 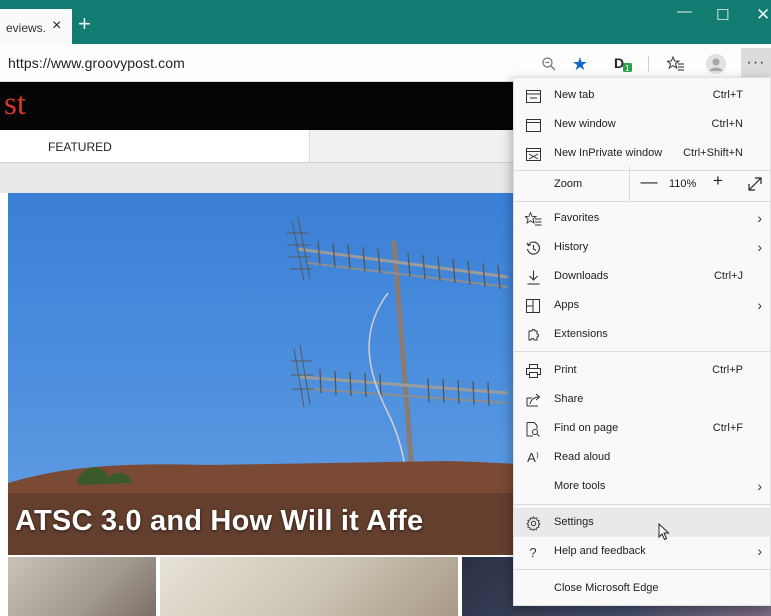 I want to click on maximize-button: ☐, so click(x=722, y=15).